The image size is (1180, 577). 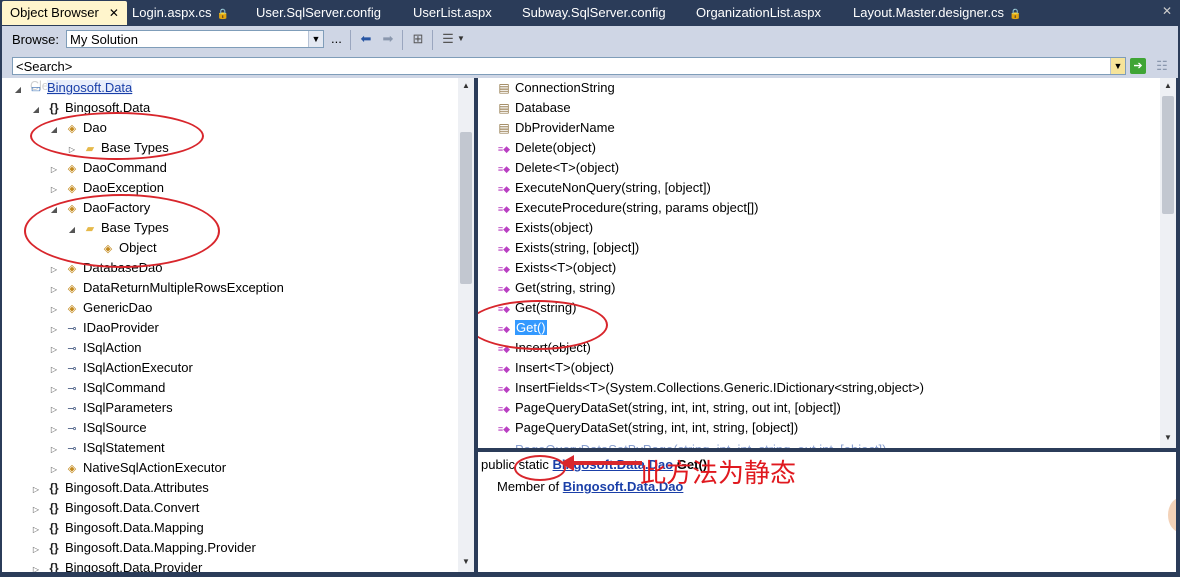 I want to click on tree-item: ▷ {} Bingosoft.Data.Mapping, so click(x=117, y=528).